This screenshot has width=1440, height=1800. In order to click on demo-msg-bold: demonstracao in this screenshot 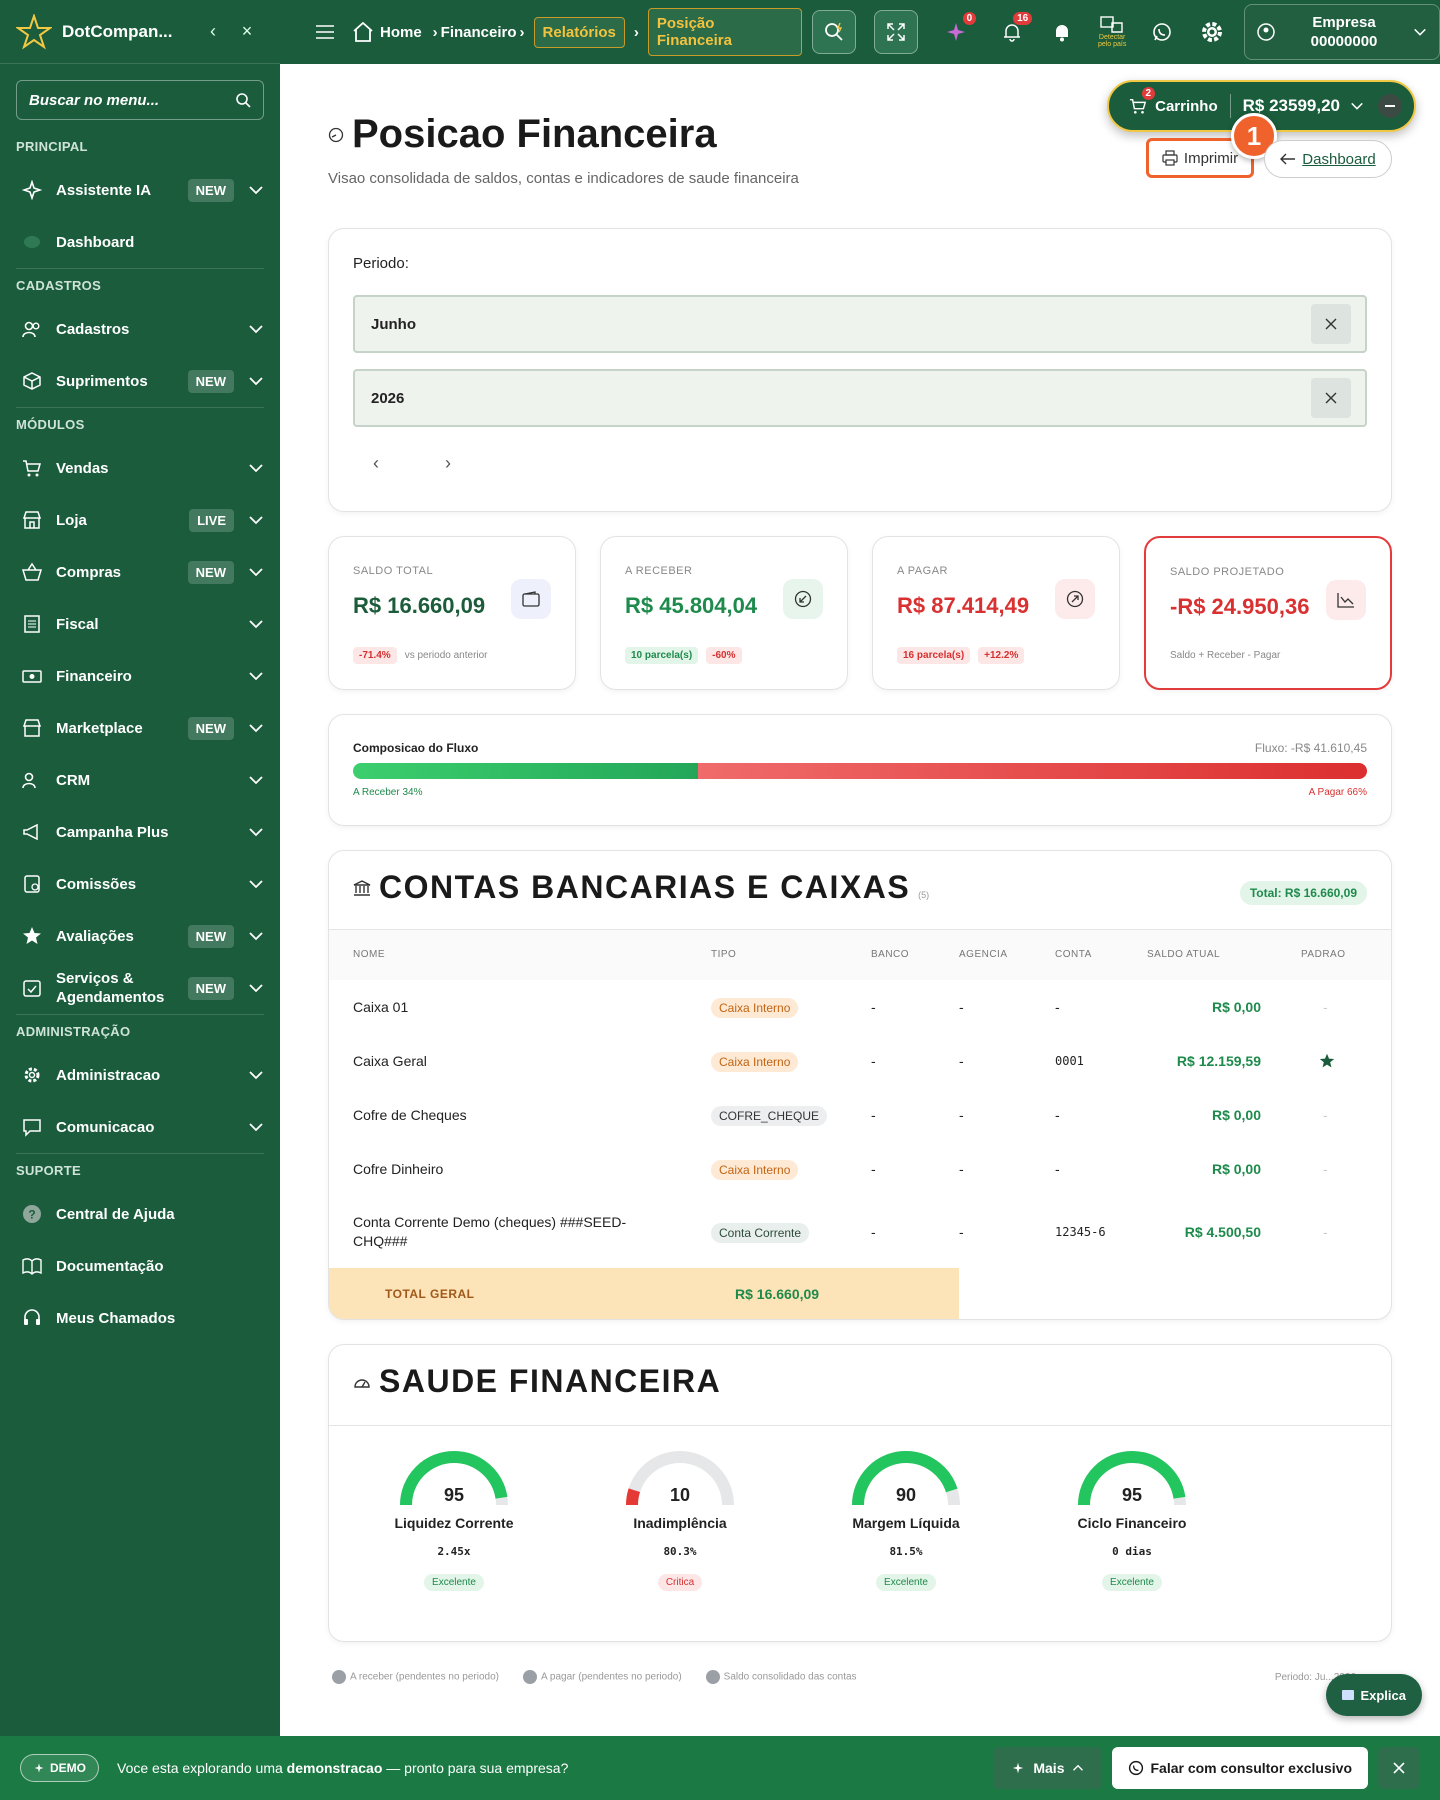, I will do `click(334, 1768)`.